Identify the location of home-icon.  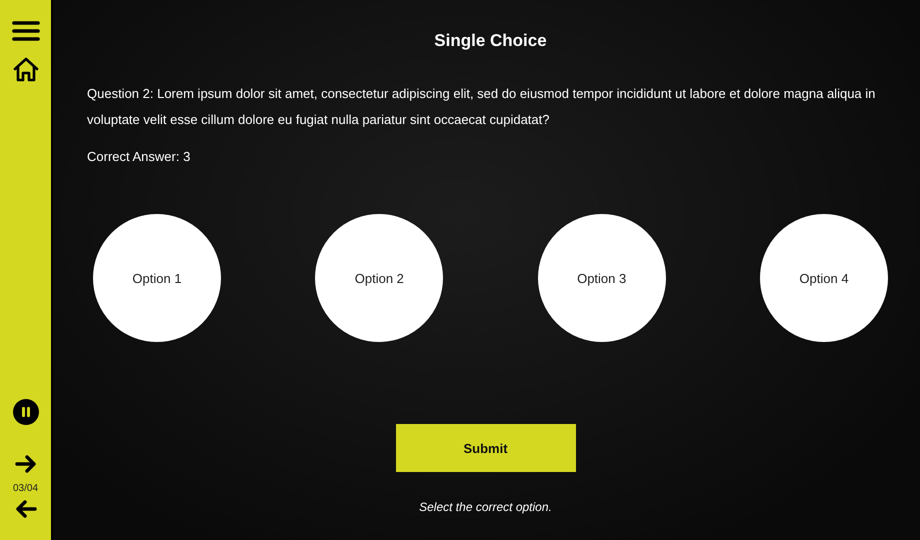
(26, 69).